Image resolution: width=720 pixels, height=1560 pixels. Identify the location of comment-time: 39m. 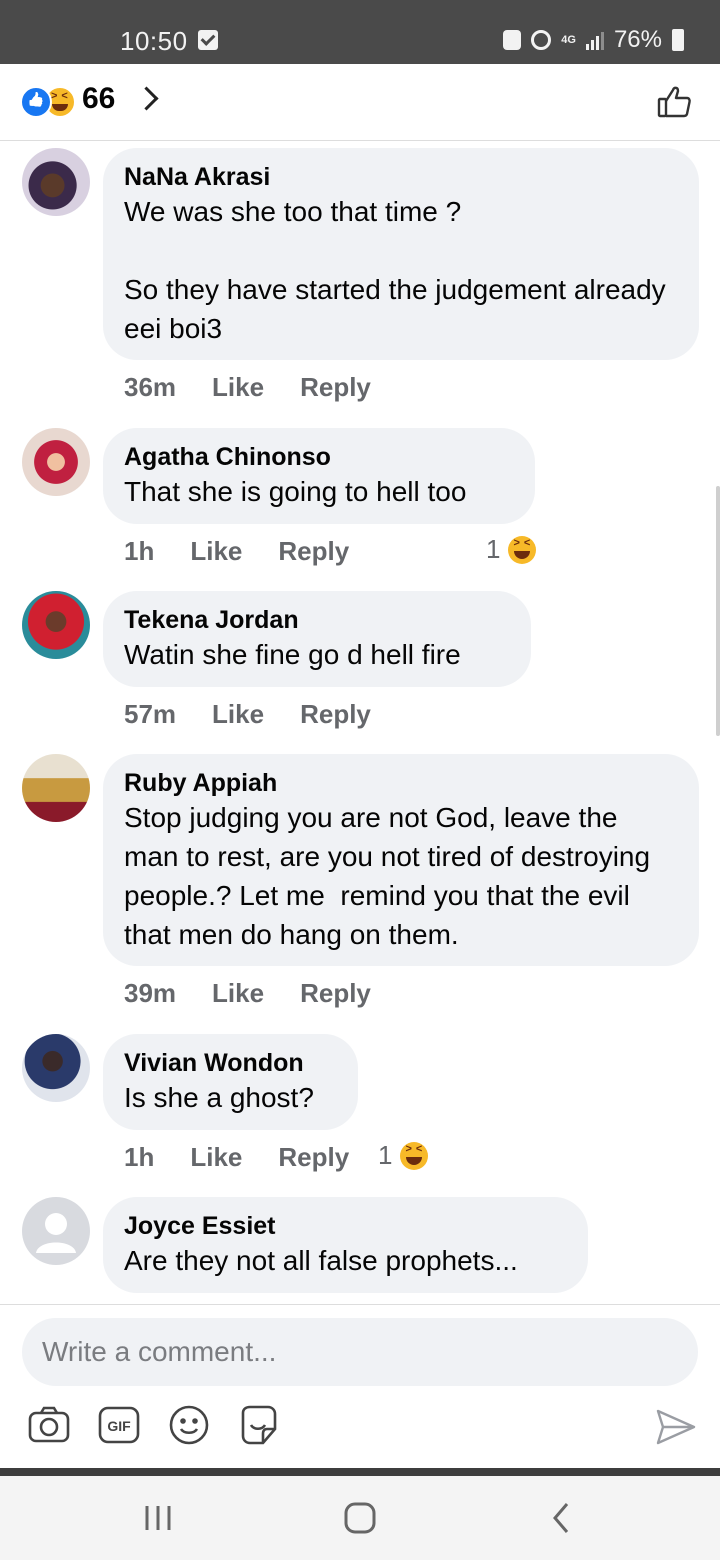
(150, 993).